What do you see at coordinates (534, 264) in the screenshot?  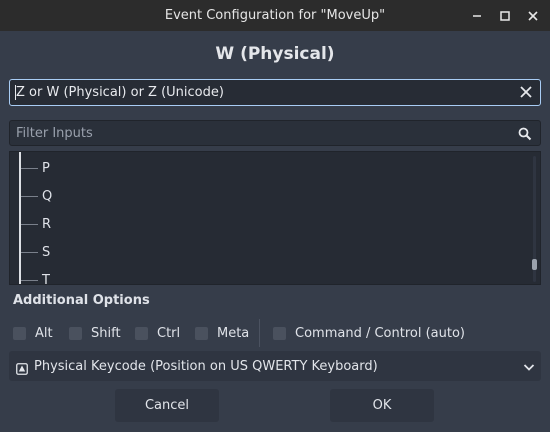 I see `tree-scrollbar-thumb` at bounding box center [534, 264].